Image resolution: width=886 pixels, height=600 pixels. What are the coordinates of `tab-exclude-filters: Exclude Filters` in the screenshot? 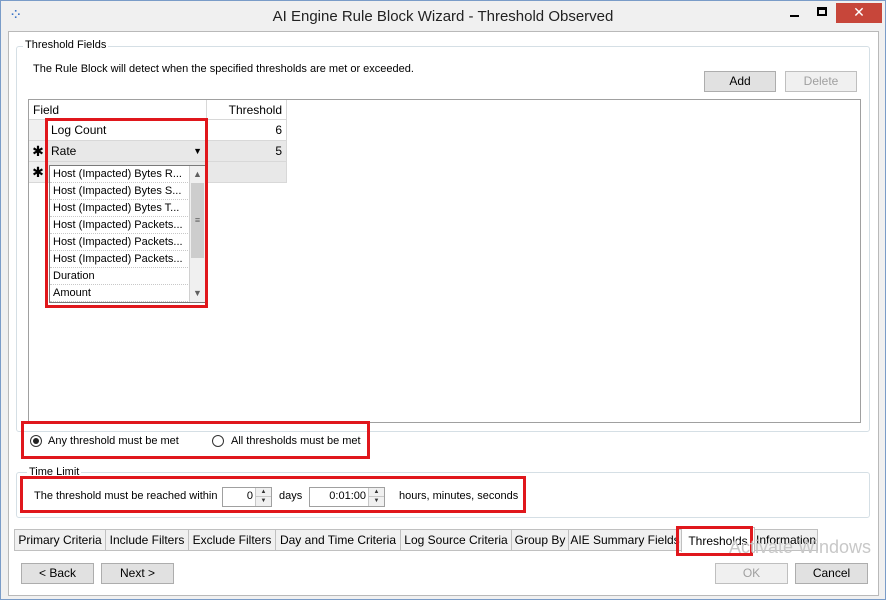 It's located at (232, 540).